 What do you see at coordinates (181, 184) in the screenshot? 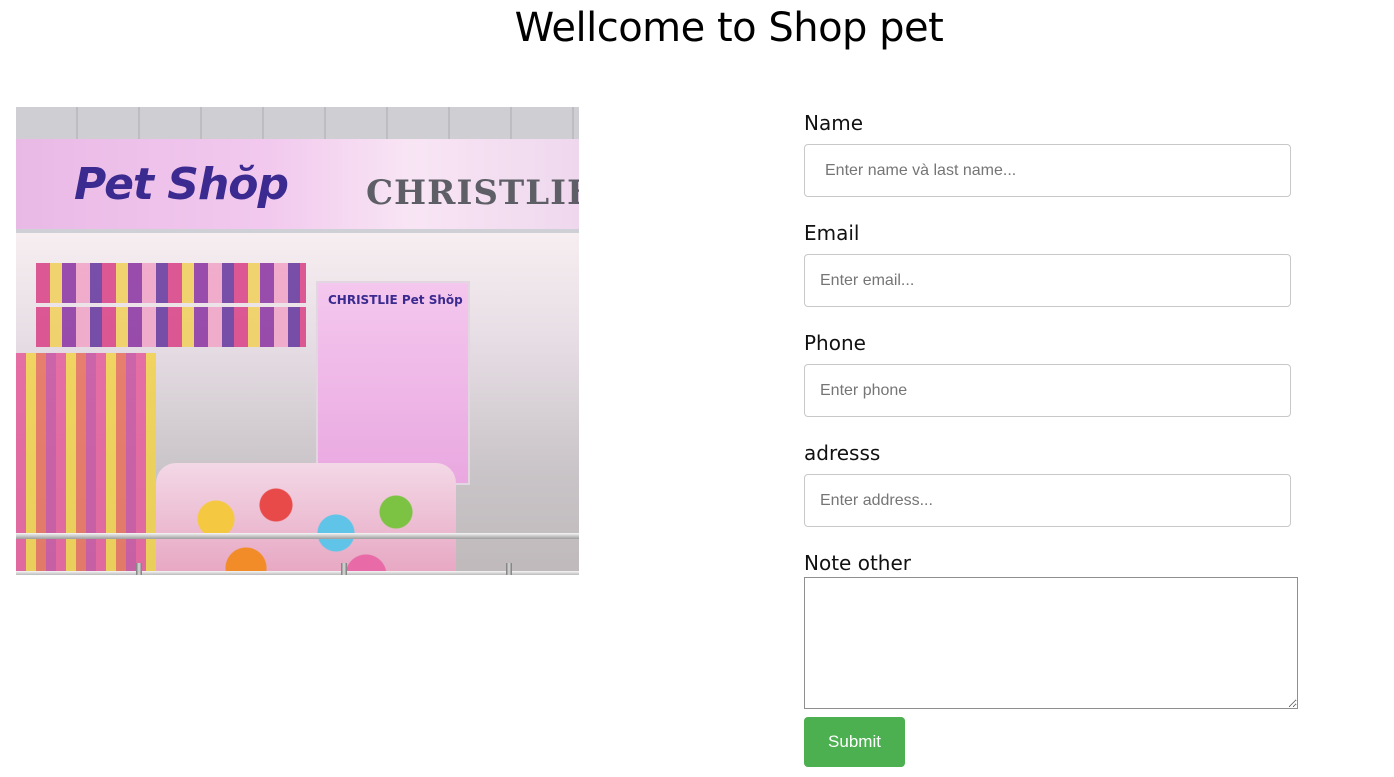
I see `photo-brand-pet-shop: Pet Shŏp` at bounding box center [181, 184].